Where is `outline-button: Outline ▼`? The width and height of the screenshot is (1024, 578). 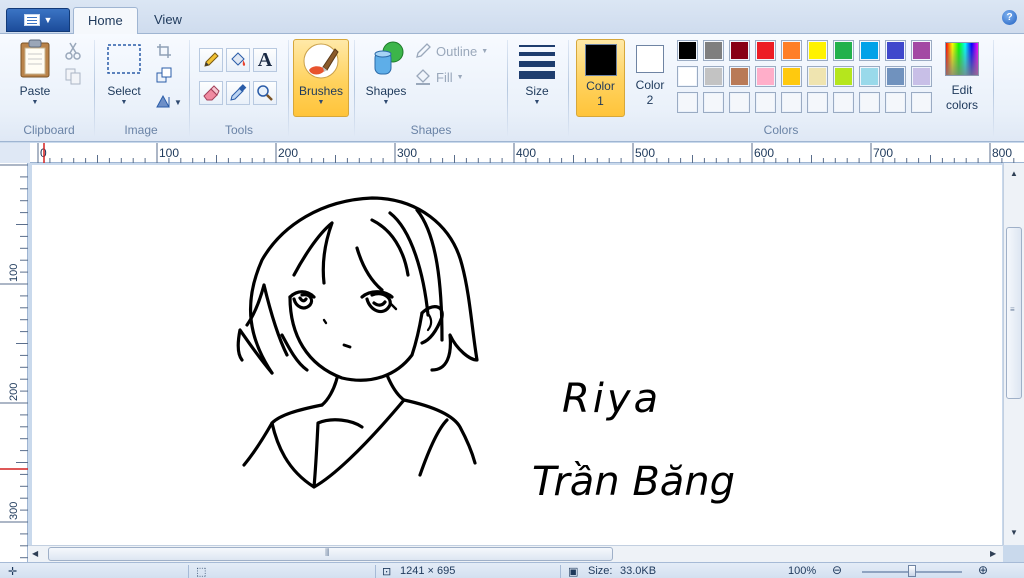 outline-button: Outline ▼ is located at coordinates (451, 51).